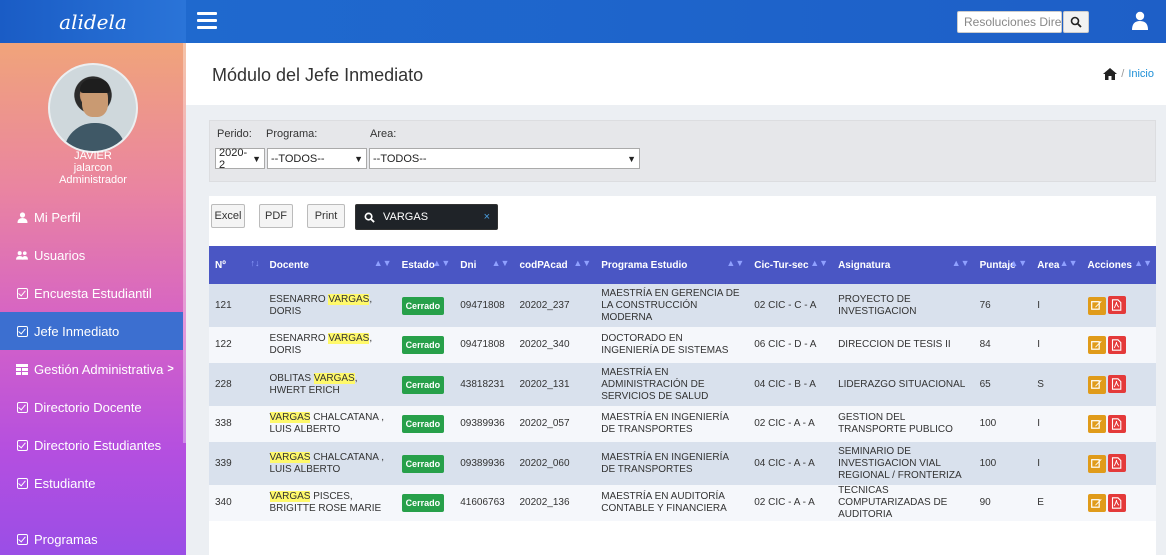  What do you see at coordinates (321, 344) in the screenshot?
I see `cell-docente: ESENARRO VARGAS, DORIS` at bounding box center [321, 344].